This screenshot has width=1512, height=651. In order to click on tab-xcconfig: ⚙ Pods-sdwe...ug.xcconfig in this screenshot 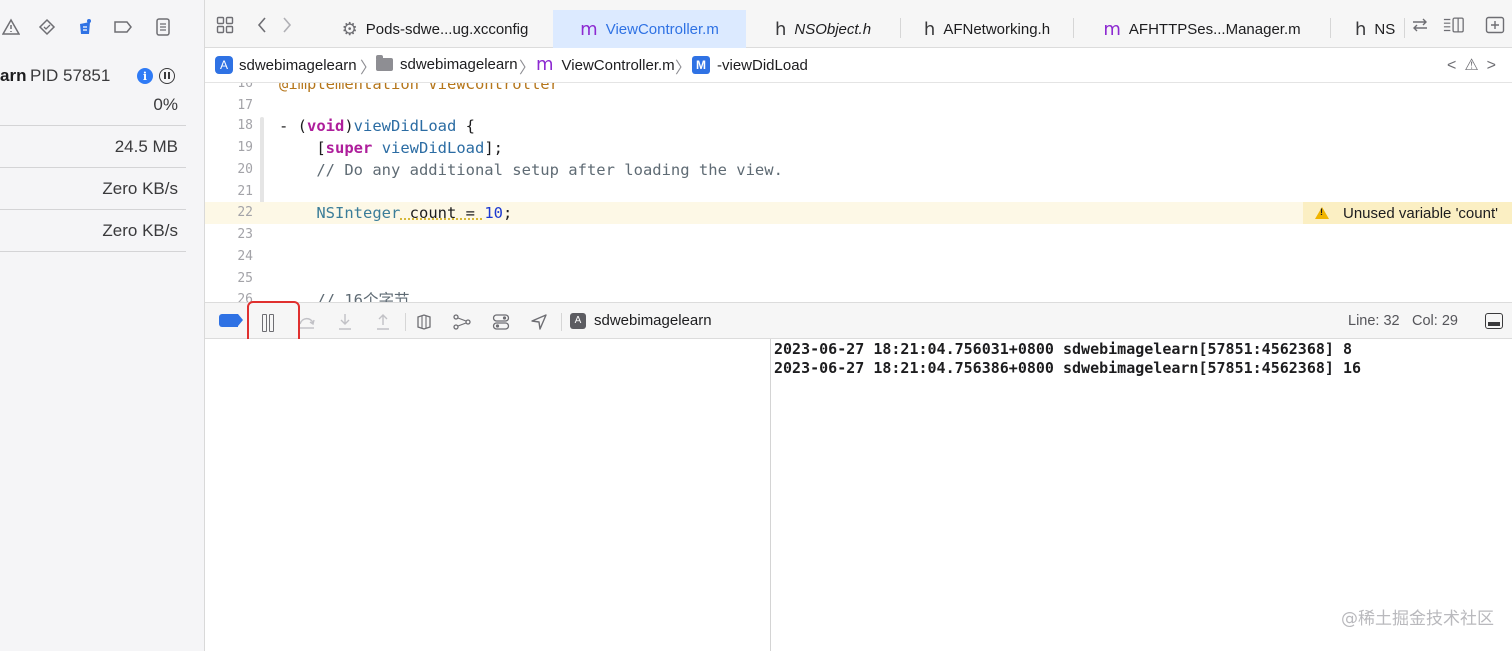, I will do `click(435, 29)`.